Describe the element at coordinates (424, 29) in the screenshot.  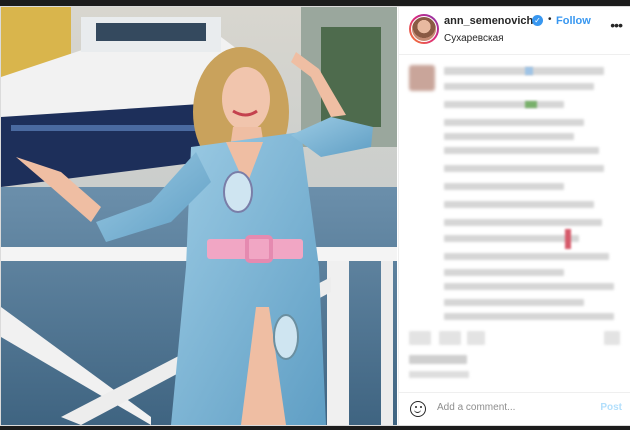
I see `avatar` at that location.